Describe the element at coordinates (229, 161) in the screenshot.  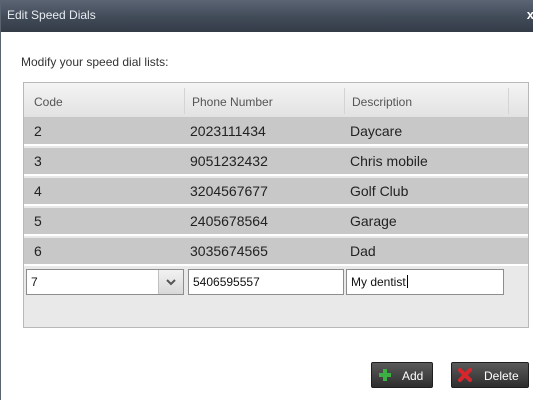
I see `cell-phone: 9051232432` at that location.